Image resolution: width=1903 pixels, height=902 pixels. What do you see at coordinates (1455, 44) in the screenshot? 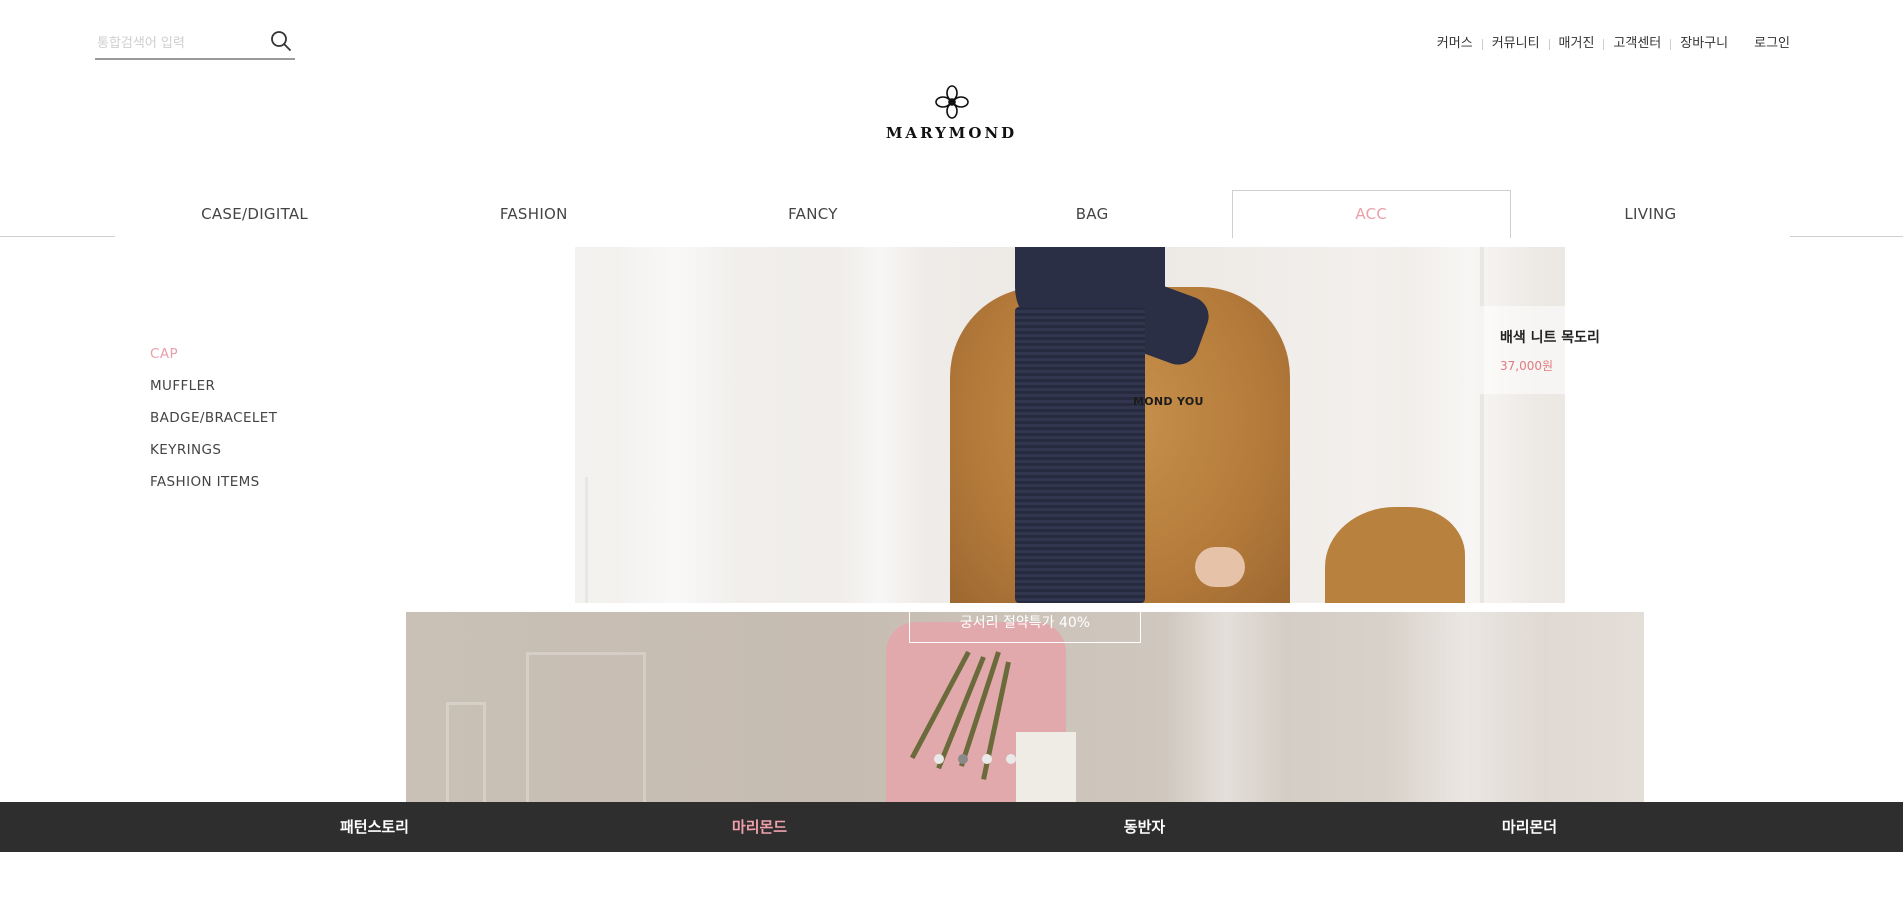
I see `util-link-commerce: 커머스` at bounding box center [1455, 44].